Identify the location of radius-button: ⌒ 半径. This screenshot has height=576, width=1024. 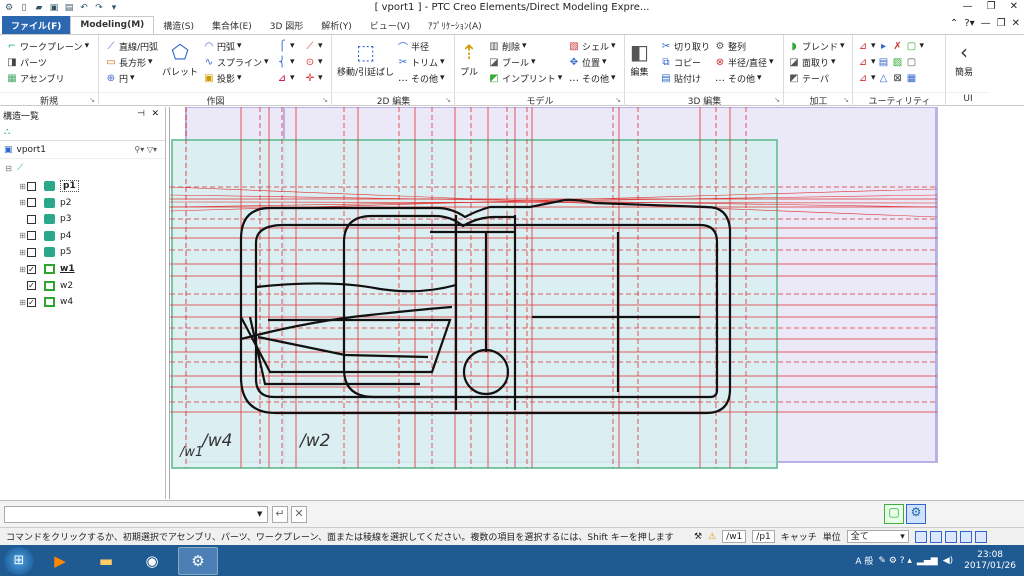
(413, 46).